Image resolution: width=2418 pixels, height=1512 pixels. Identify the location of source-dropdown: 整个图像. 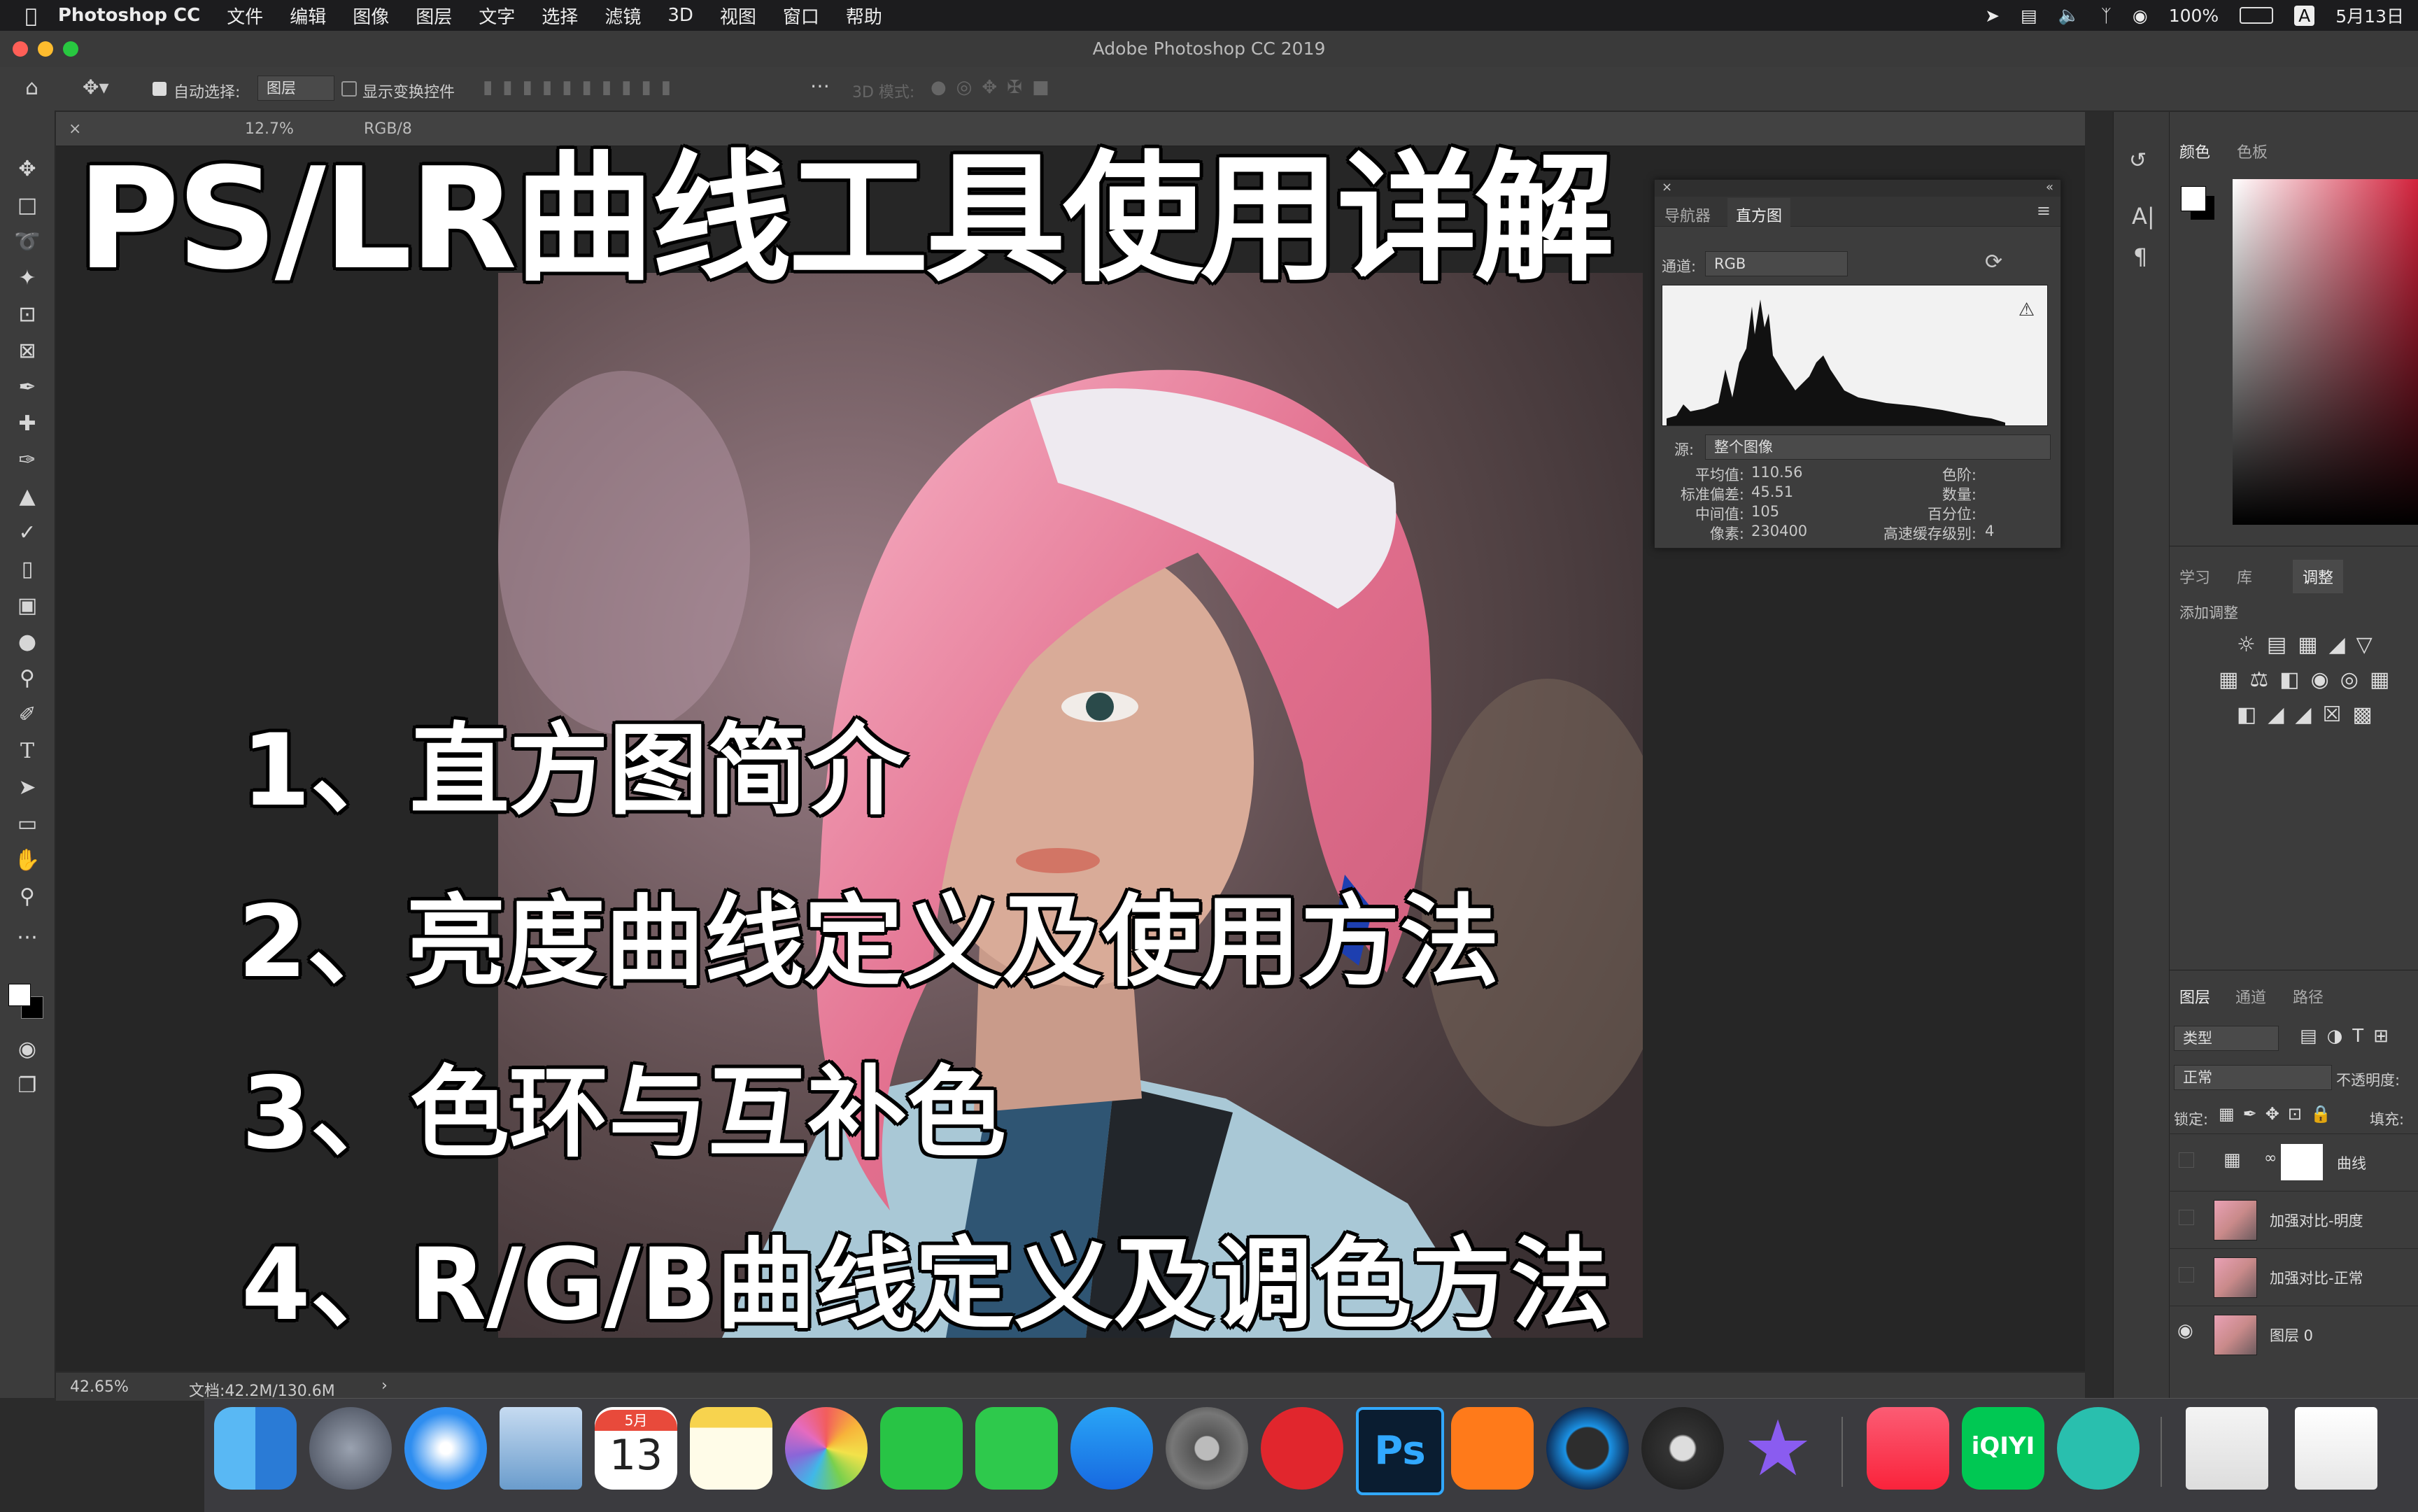
(1878, 447).